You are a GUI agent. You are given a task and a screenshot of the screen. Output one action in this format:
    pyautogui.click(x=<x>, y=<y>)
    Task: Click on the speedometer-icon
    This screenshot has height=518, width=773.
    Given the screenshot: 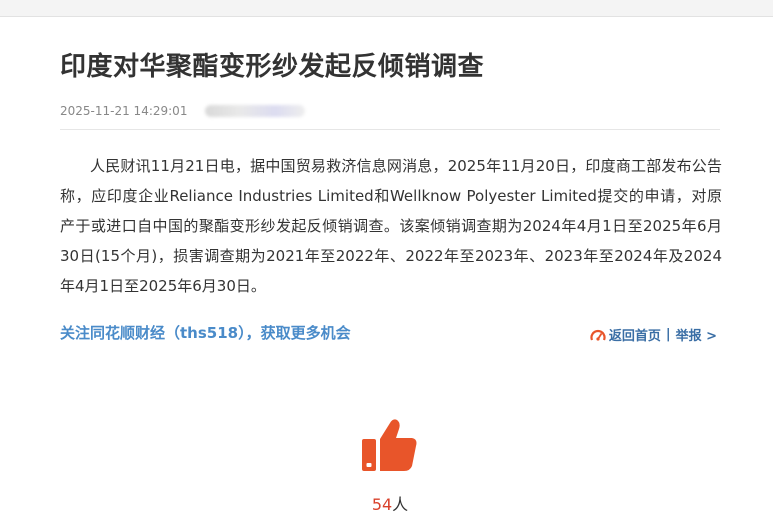 What is the action you would take?
    pyautogui.click(x=598, y=335)
    